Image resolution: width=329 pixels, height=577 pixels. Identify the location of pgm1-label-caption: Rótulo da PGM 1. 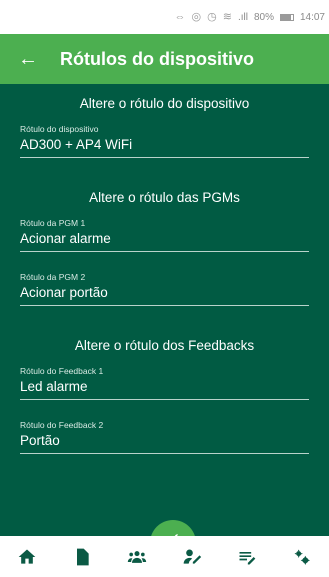
(53, 223).